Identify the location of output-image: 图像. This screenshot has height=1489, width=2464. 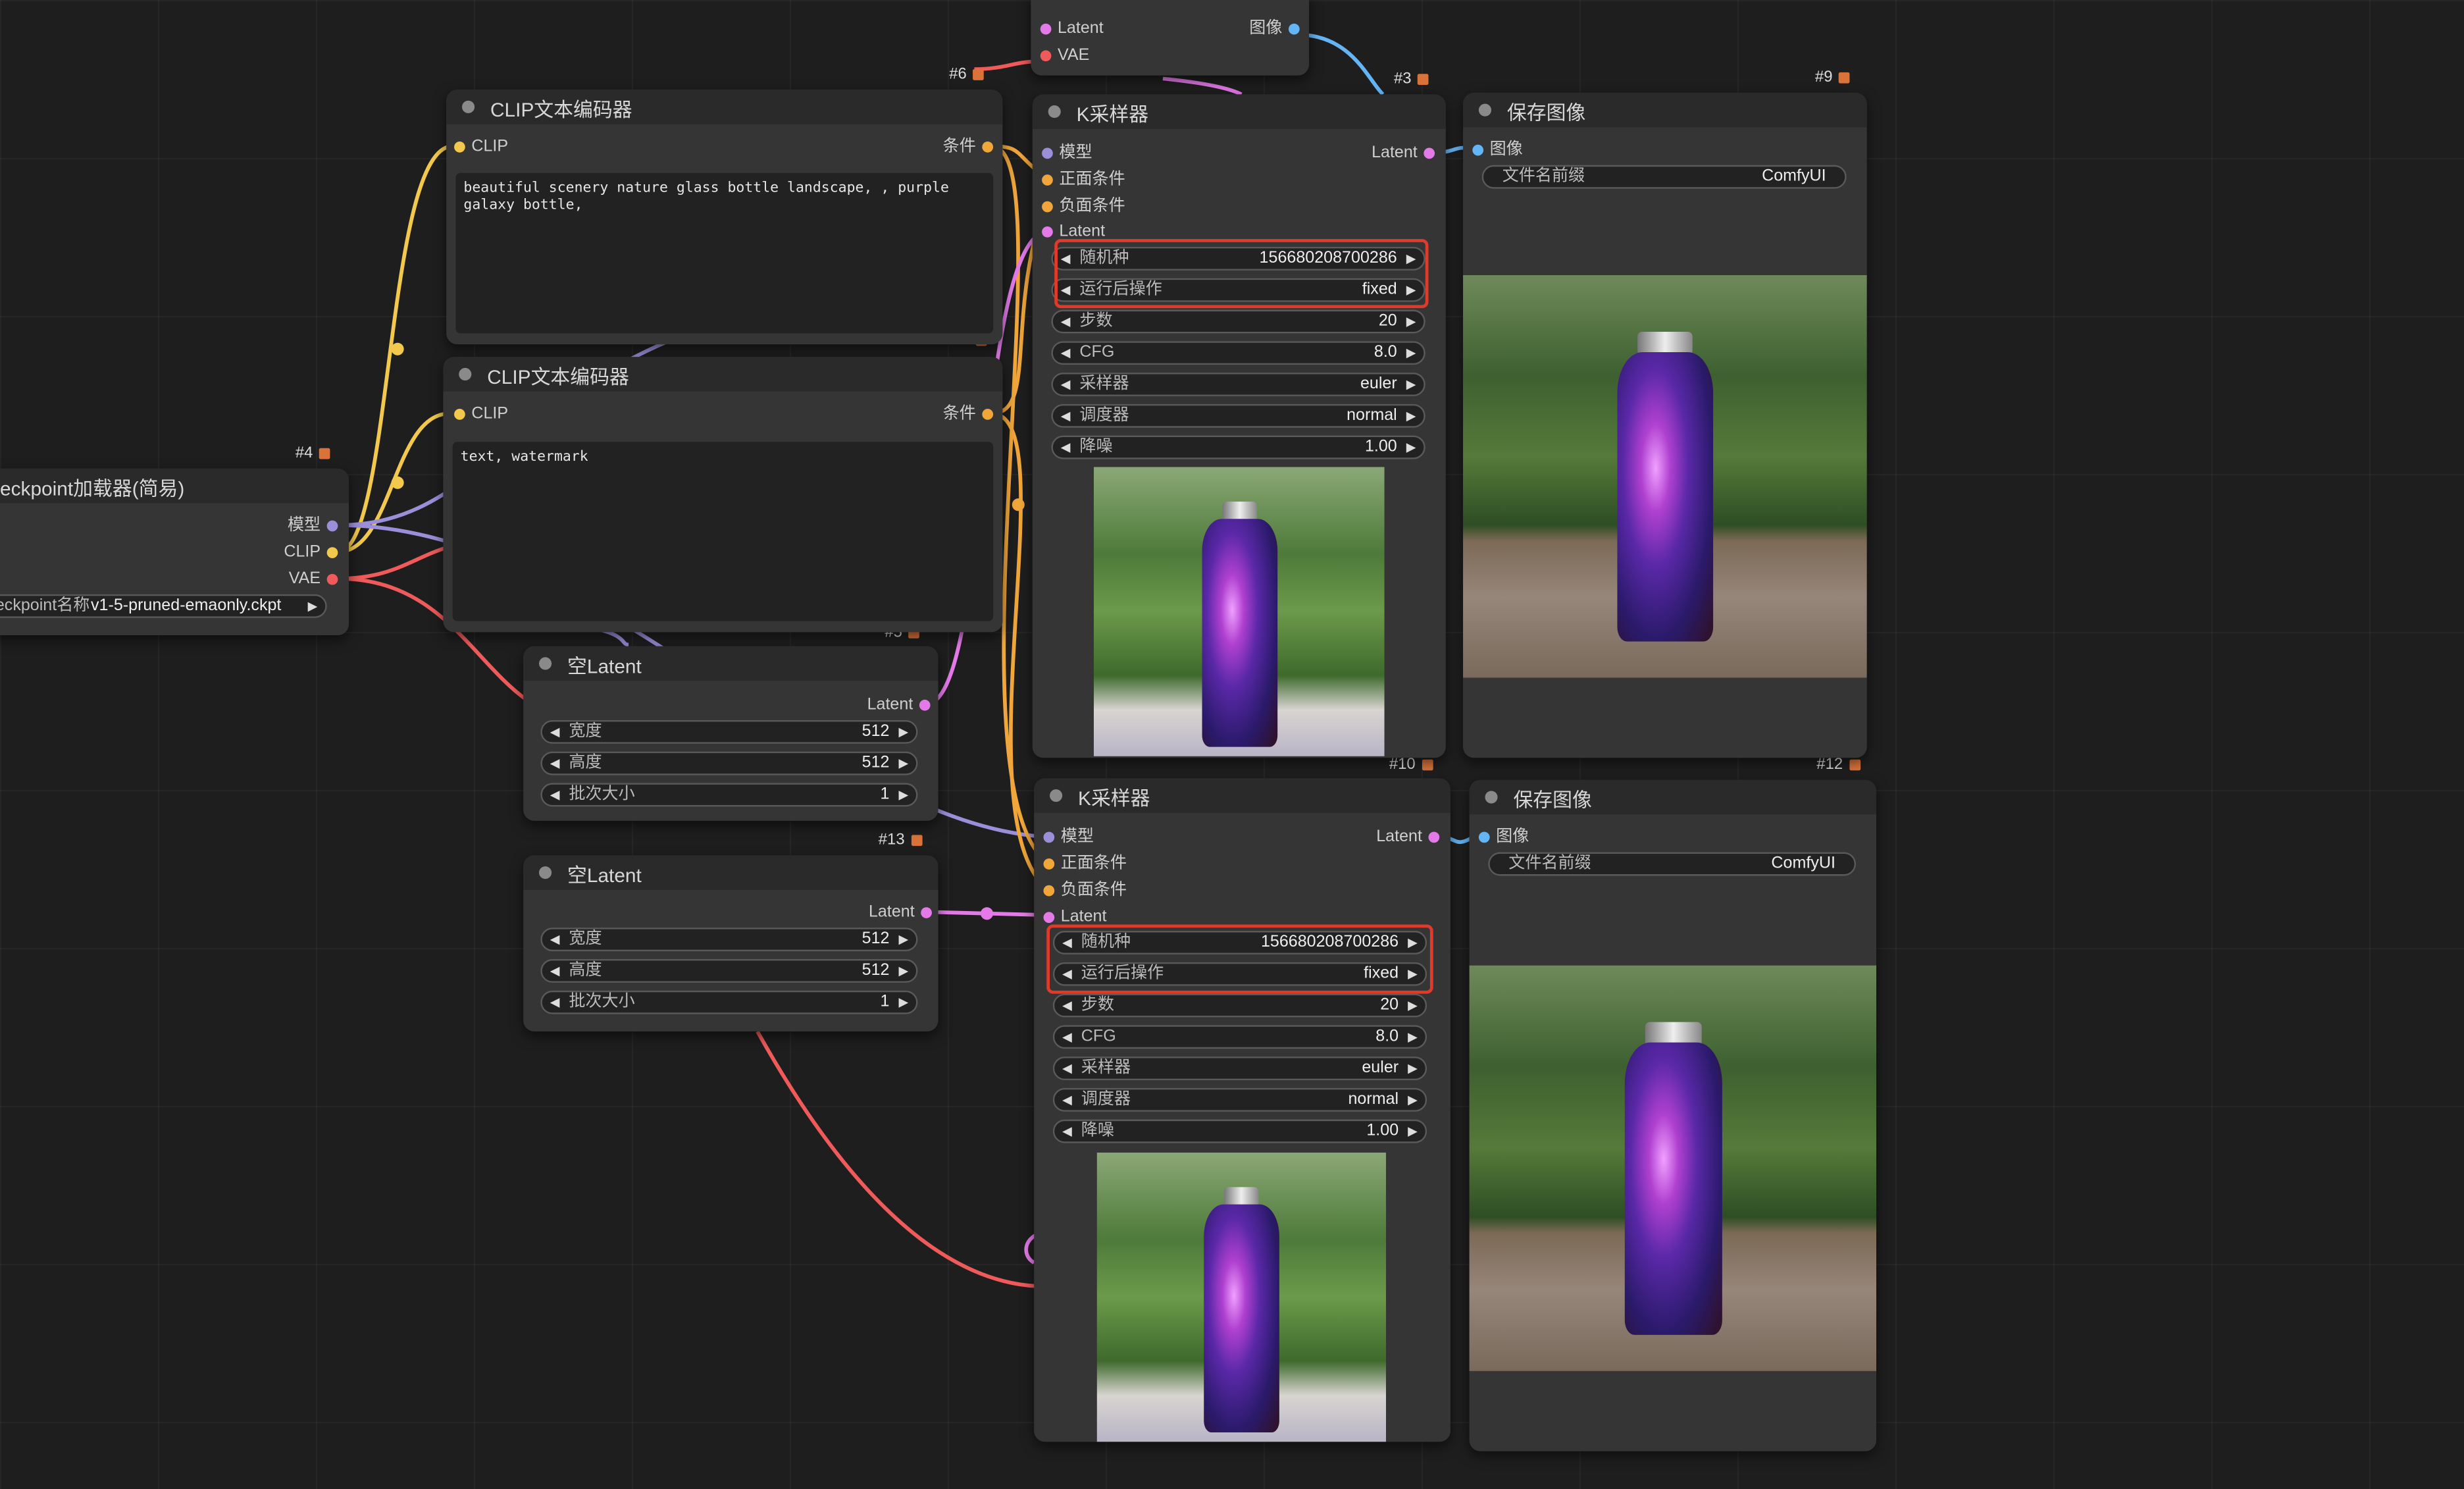
(1274, 28).